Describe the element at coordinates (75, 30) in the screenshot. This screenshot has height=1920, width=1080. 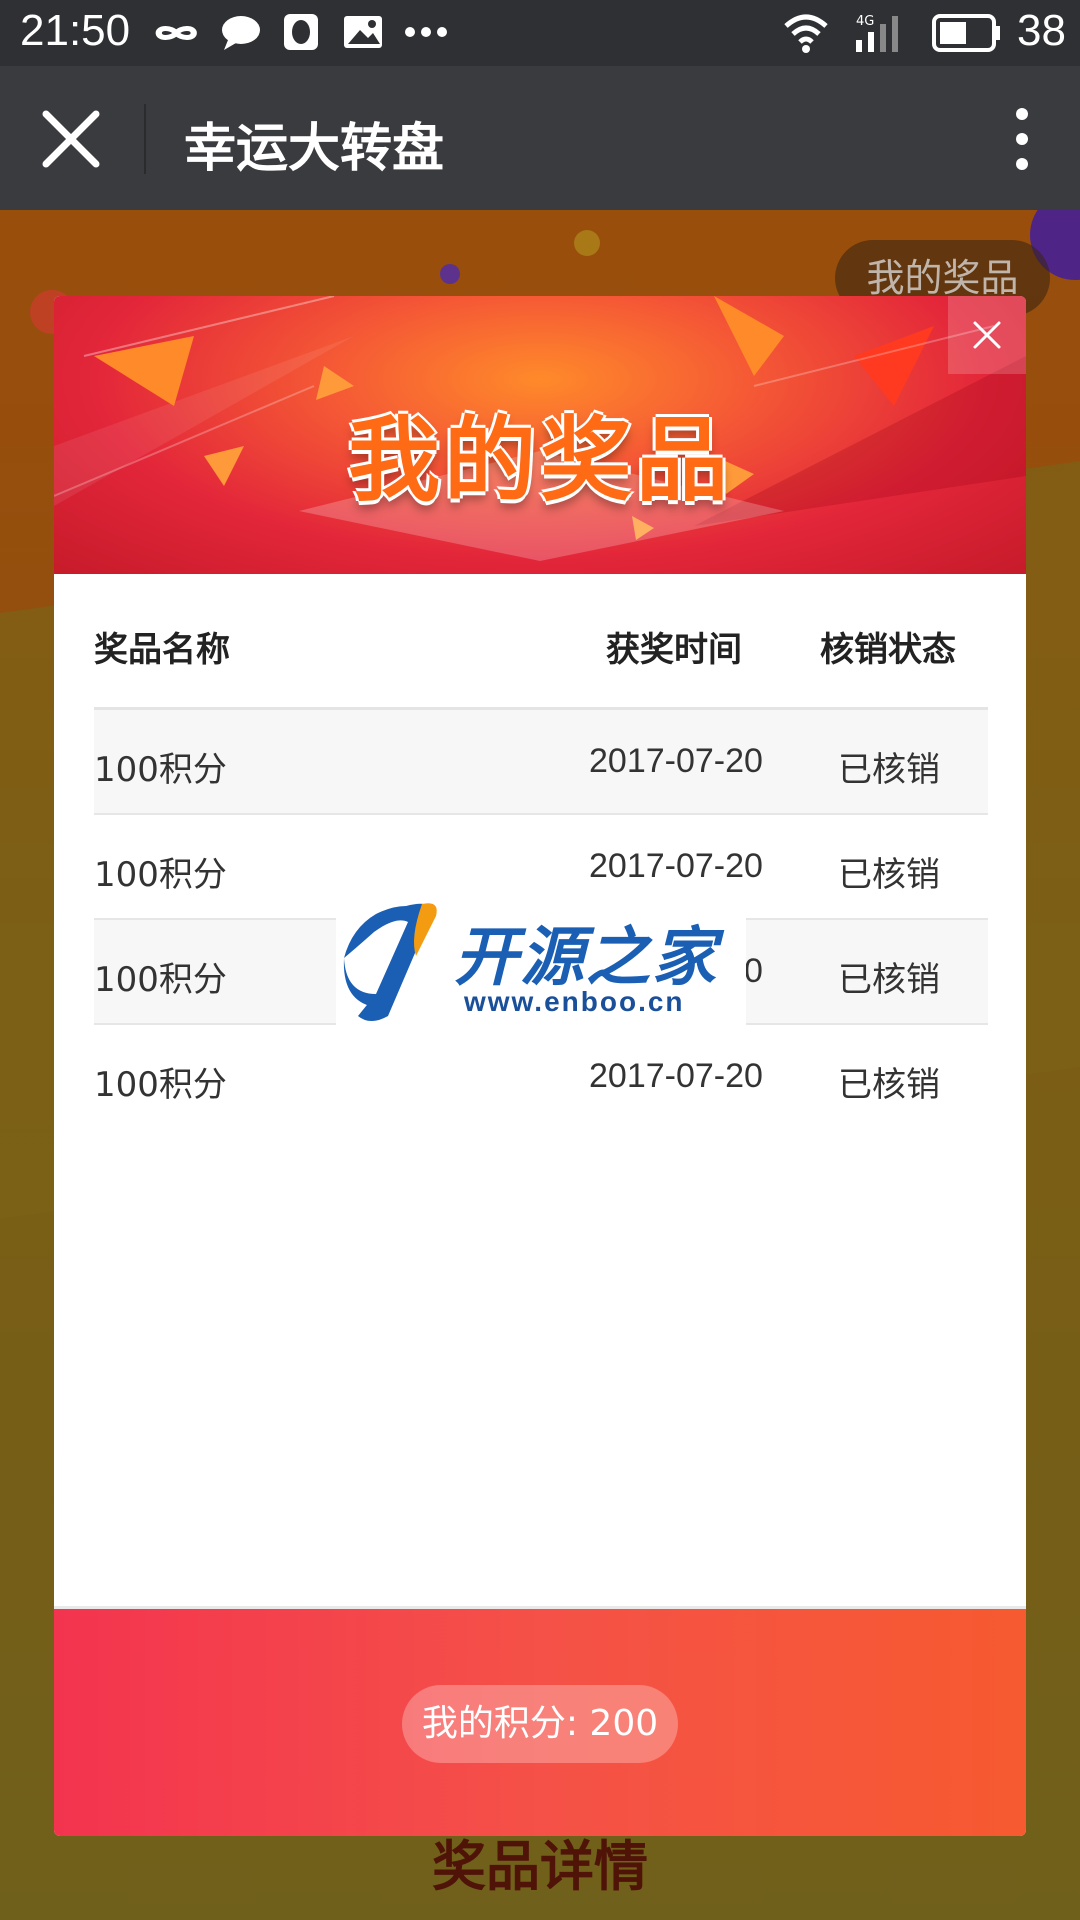
I see `status-time: 21:50` at that location.